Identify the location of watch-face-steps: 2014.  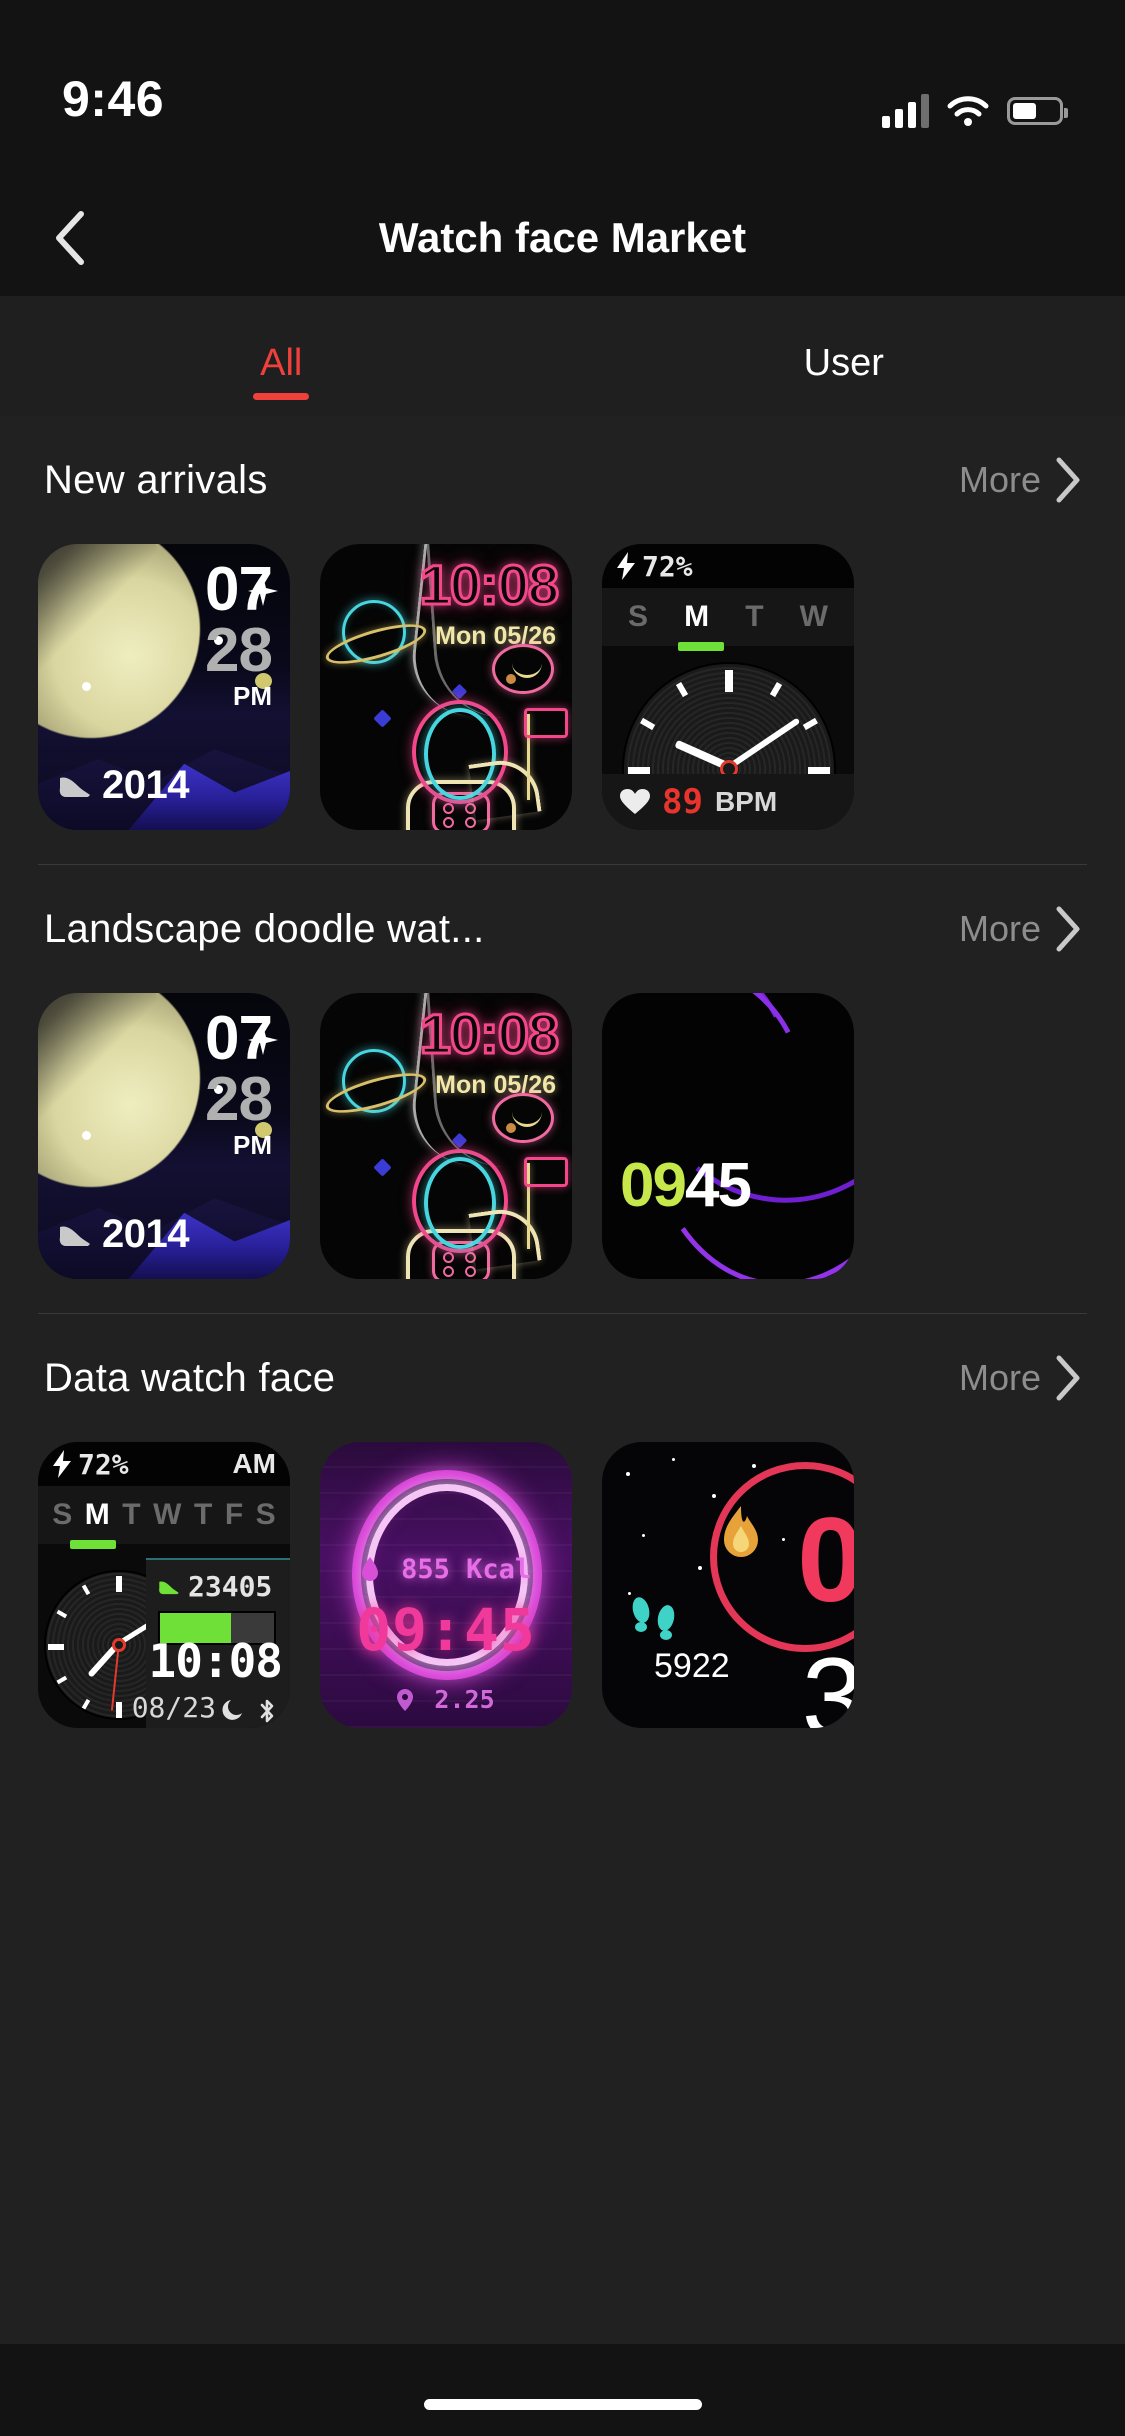
(123, 1234).